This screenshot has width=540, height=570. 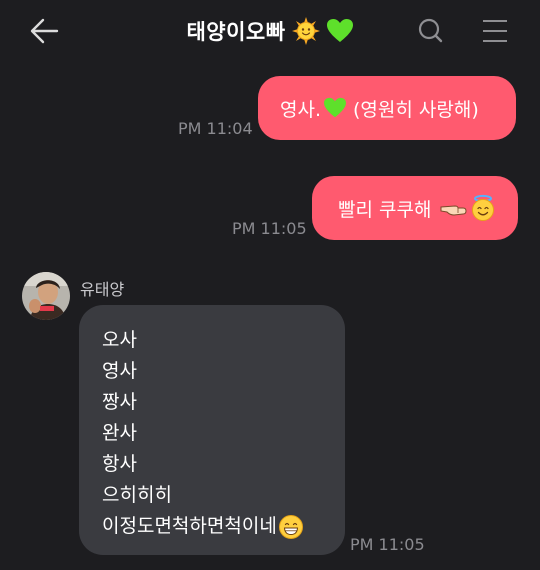 I want to click on message-line: 오사, so click(x=119, y=340).